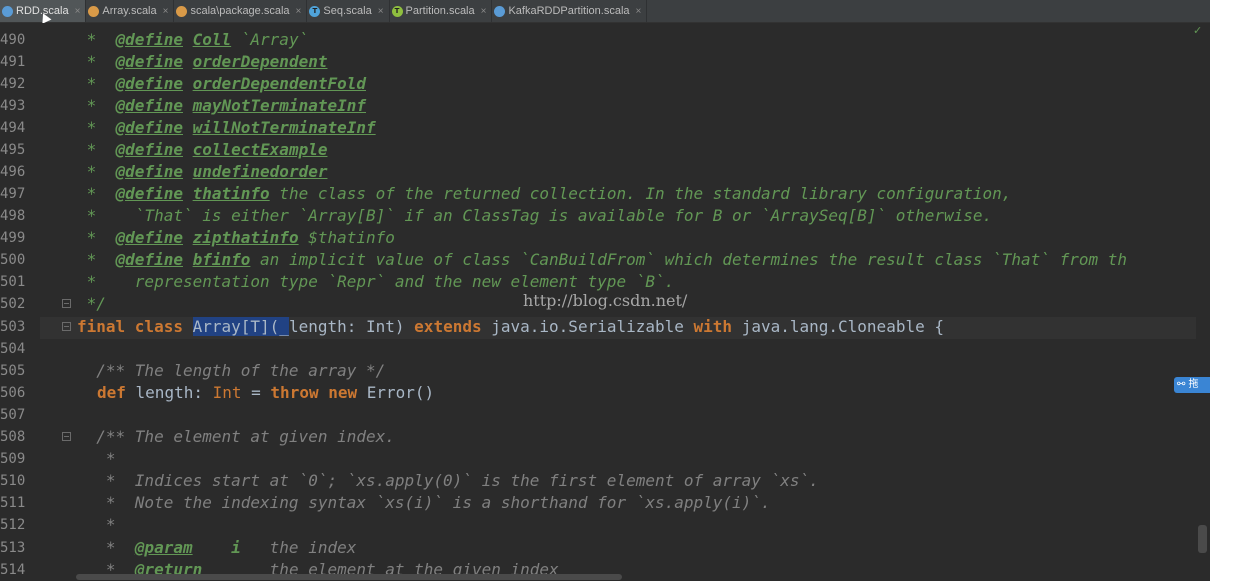 The width and height of the screenshot is (1238, 581). I want to click on doc-tag-value: orderDependentFold, so click(279, 83).